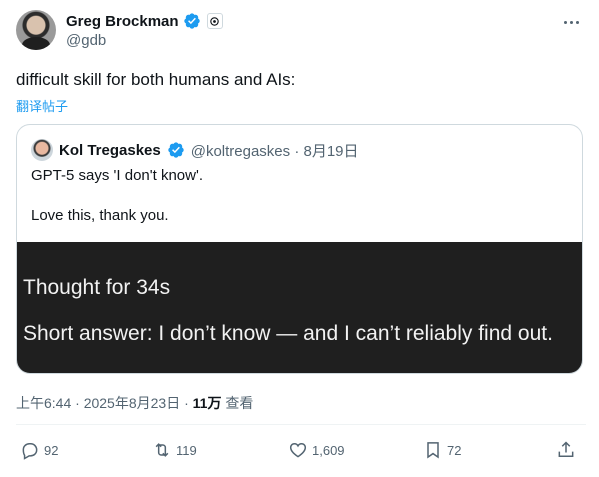 Image resolution: width=599 pixels, height=477 pixels. I want to click on affiliation-badge-icon, so click(214, 21).